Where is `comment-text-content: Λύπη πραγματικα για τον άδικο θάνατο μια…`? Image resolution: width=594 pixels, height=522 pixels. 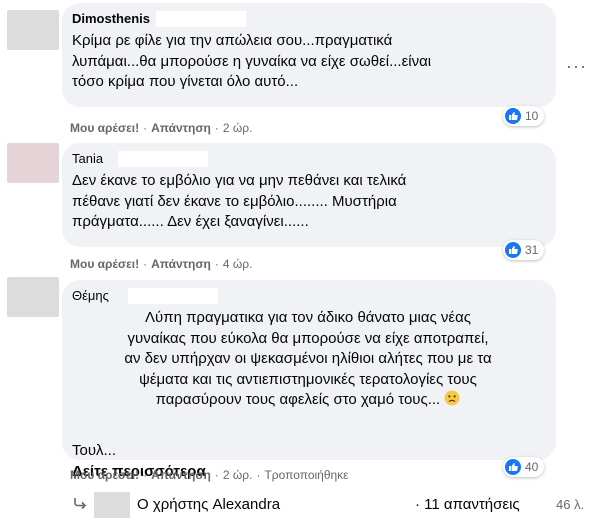 comment-text-content: Λύπη πραγματικα για τον άδικο θάνατο μια… is located at coordinates (308, 358).